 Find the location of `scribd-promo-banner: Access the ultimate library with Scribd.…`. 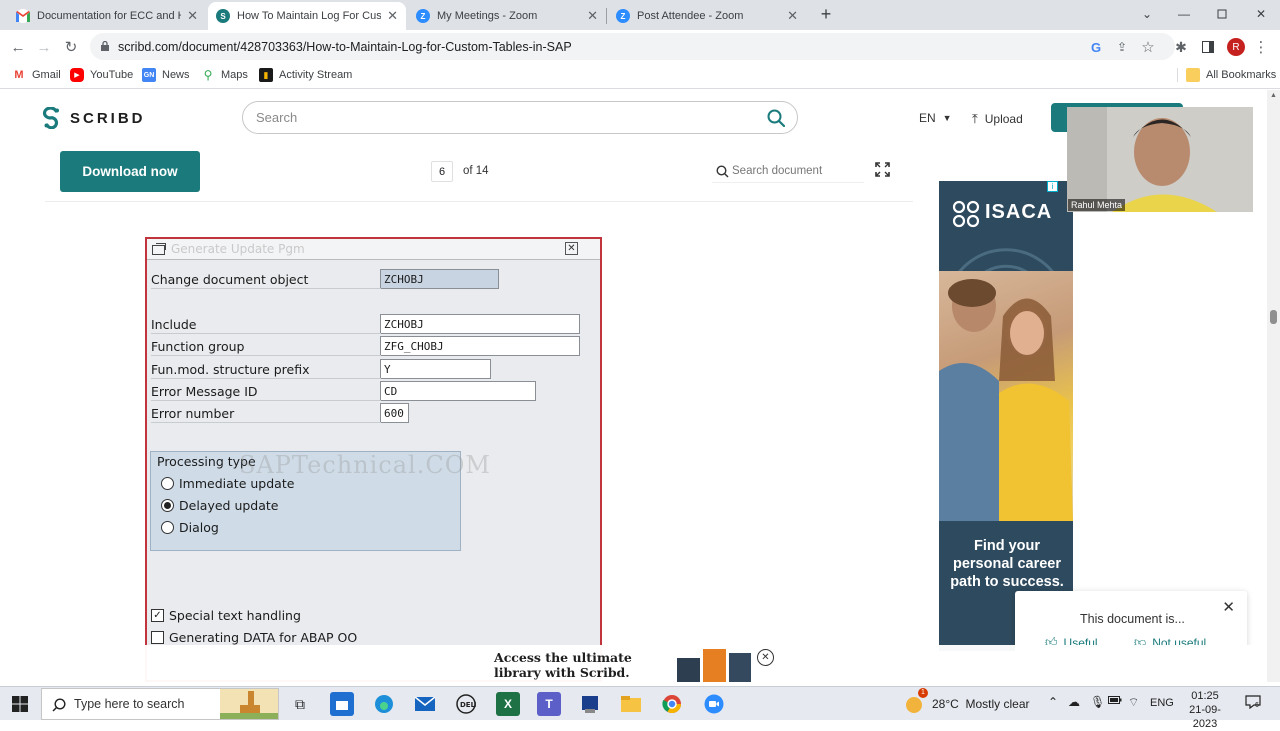

scribd-promo-banner: Access the ultimate library with Scribd.… is located at coordinates (633, 663).